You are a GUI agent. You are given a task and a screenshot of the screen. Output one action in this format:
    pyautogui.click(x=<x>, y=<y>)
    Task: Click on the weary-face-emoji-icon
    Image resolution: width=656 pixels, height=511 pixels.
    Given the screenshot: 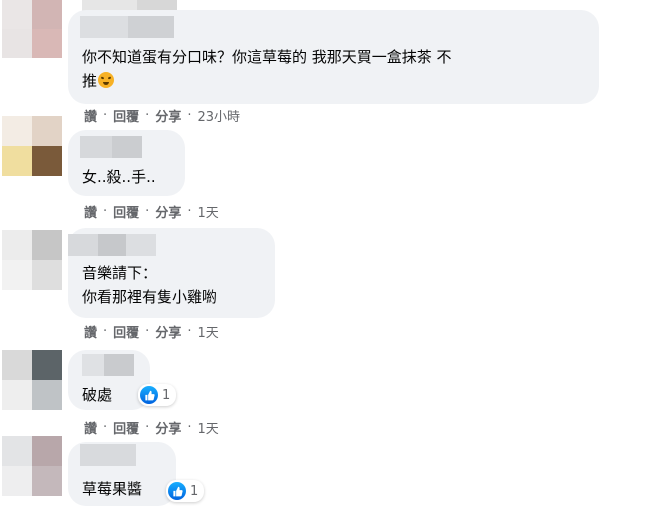 What is the action you would take?
    pyautogui.click(x=106, y=80)
    